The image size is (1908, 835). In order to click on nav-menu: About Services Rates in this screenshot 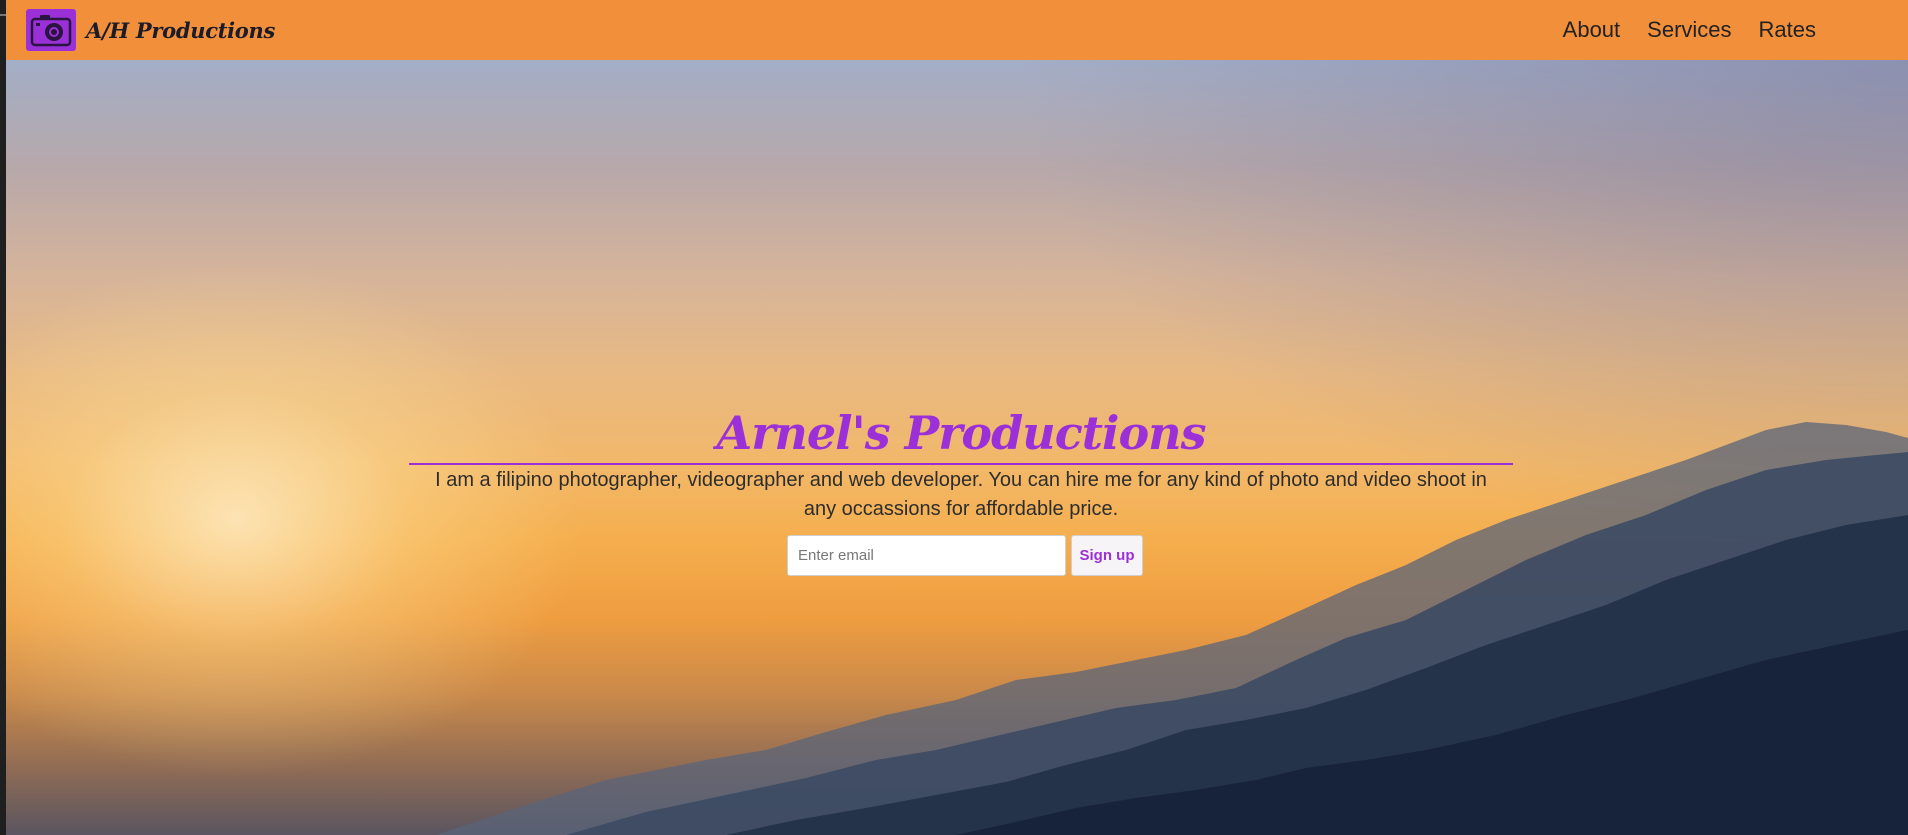, I will do `click(1676, 30)`.